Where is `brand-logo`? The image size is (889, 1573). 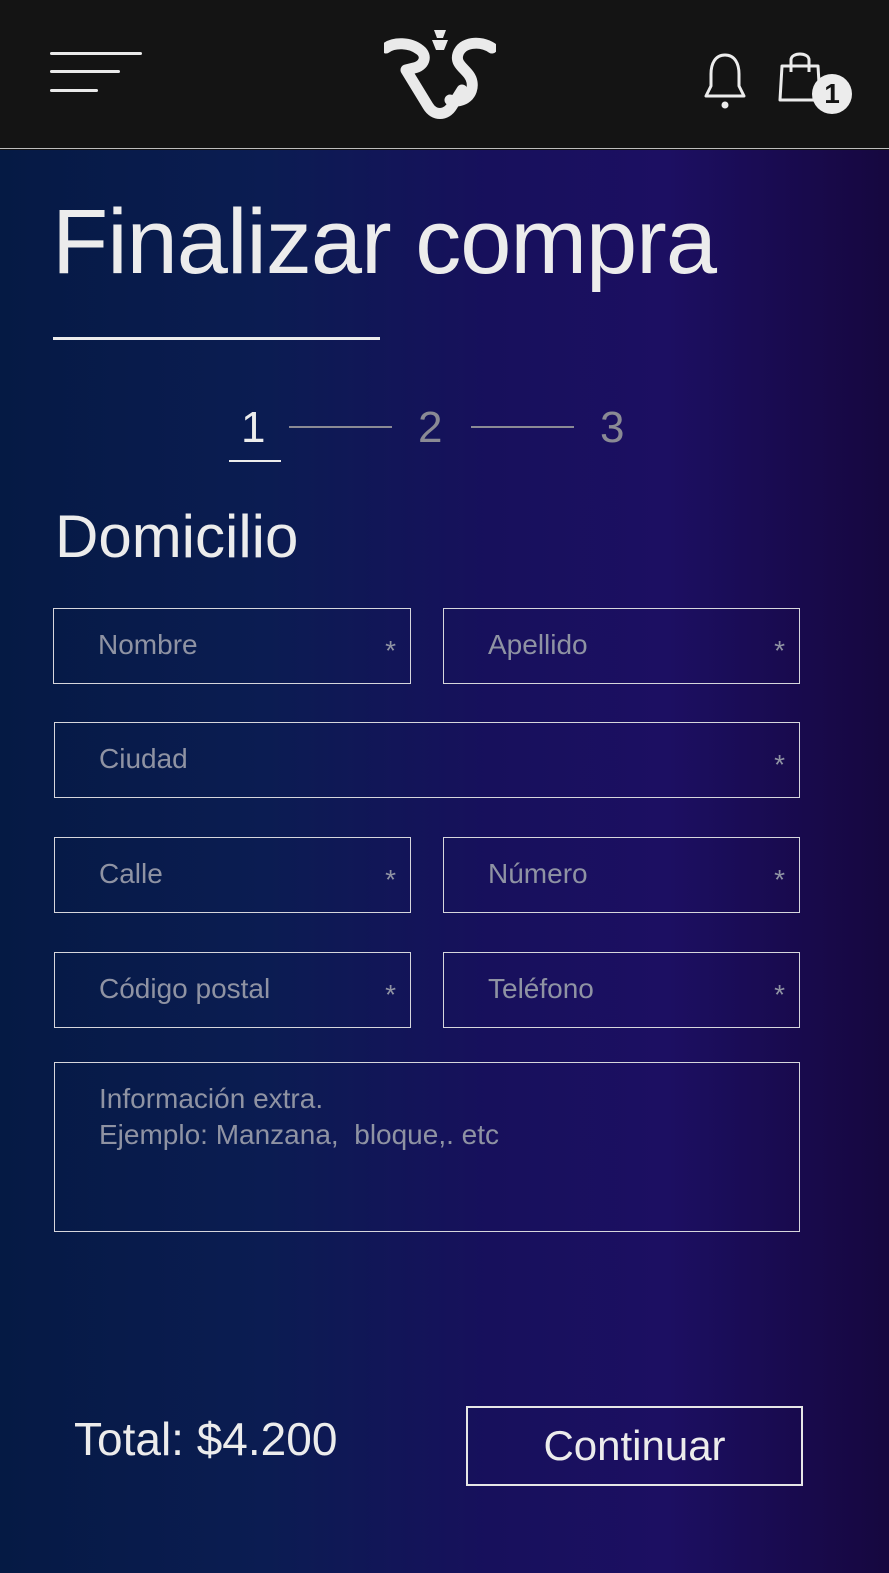 brand-logo is located at coordinates (440, 76).